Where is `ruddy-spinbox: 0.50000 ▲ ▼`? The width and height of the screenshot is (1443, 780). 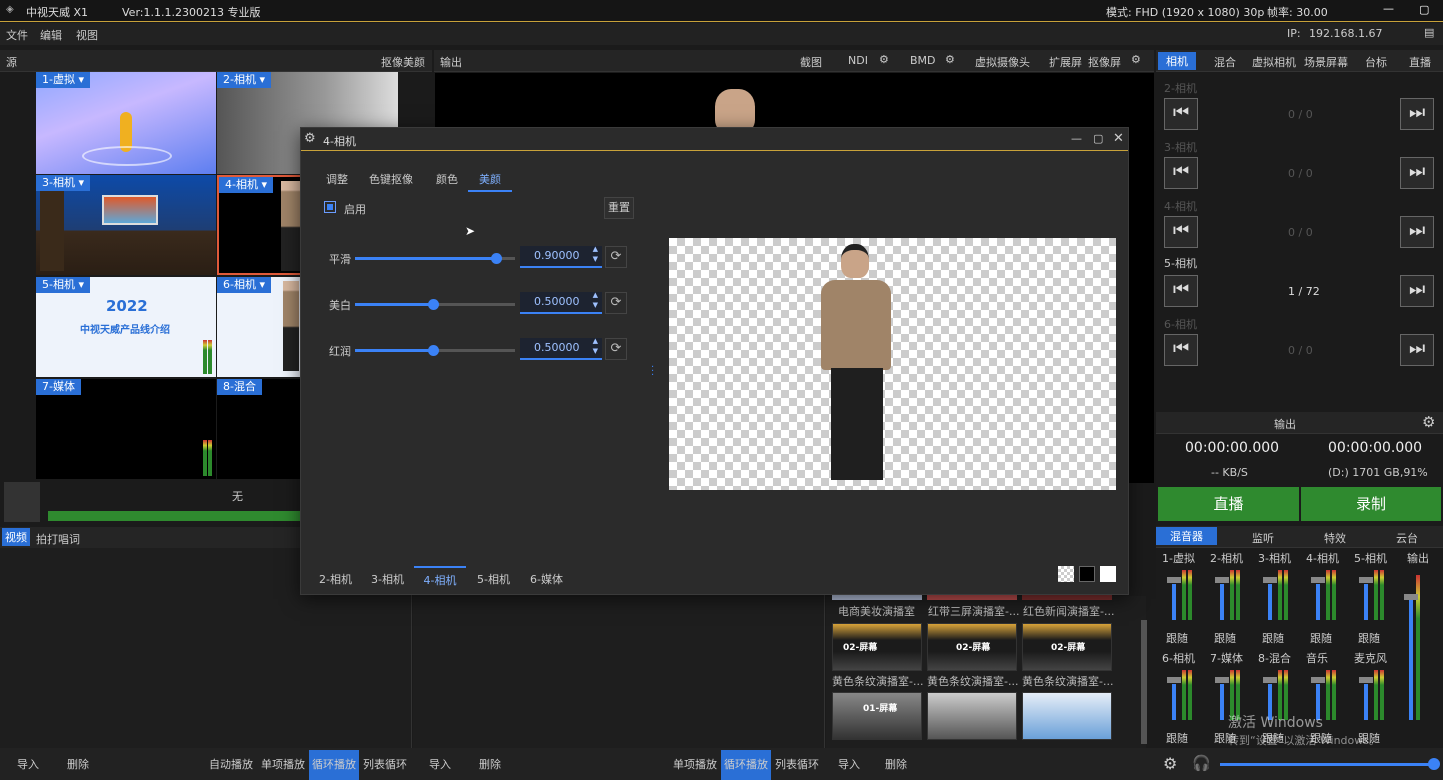 ruddy-spinbox: 0.50000 ▲ ▼ is located at coordinates (561, 348).